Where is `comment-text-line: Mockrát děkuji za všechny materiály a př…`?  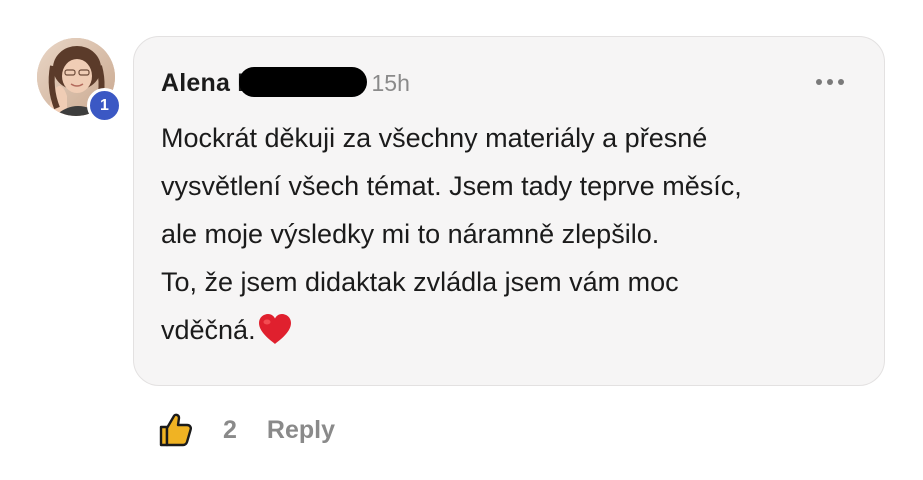
comment-text-line: Mockrát děkuji za všechny materiály a př… is located at coordinates (434, 138).